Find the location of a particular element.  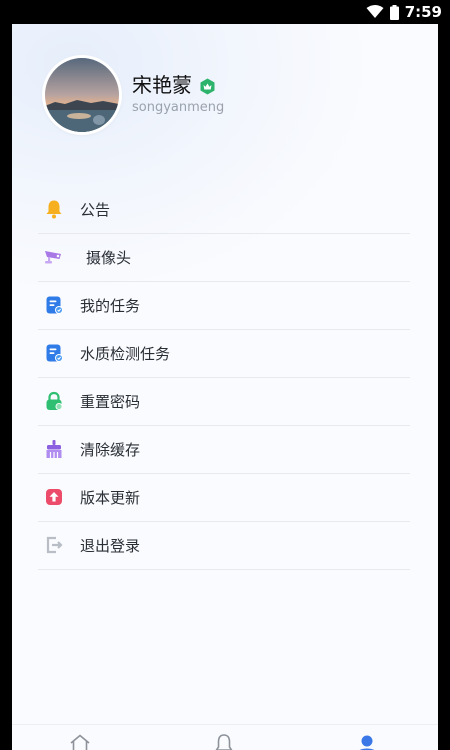

user-handle: songyanmeng is located at coordinates (178, 107).